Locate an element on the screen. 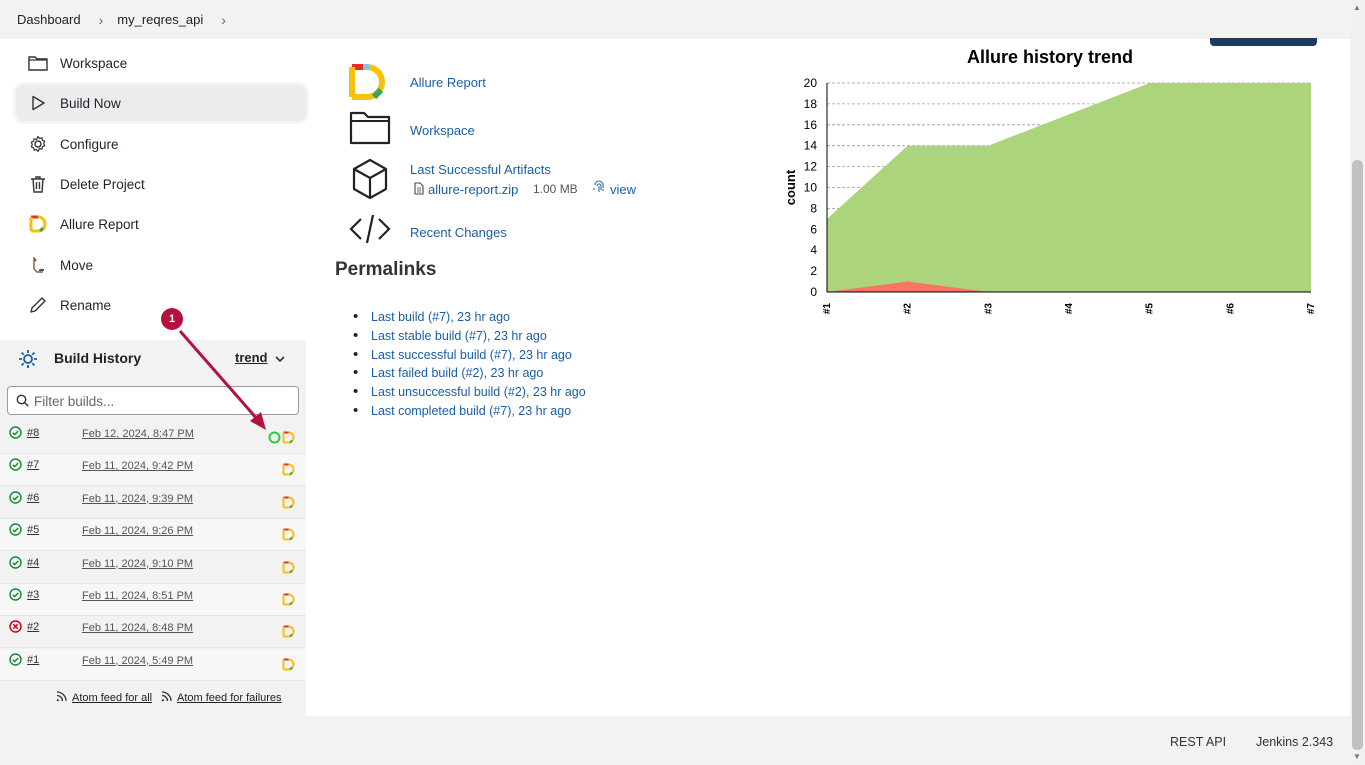  task-move: Move is located at coordinates (161, 265).